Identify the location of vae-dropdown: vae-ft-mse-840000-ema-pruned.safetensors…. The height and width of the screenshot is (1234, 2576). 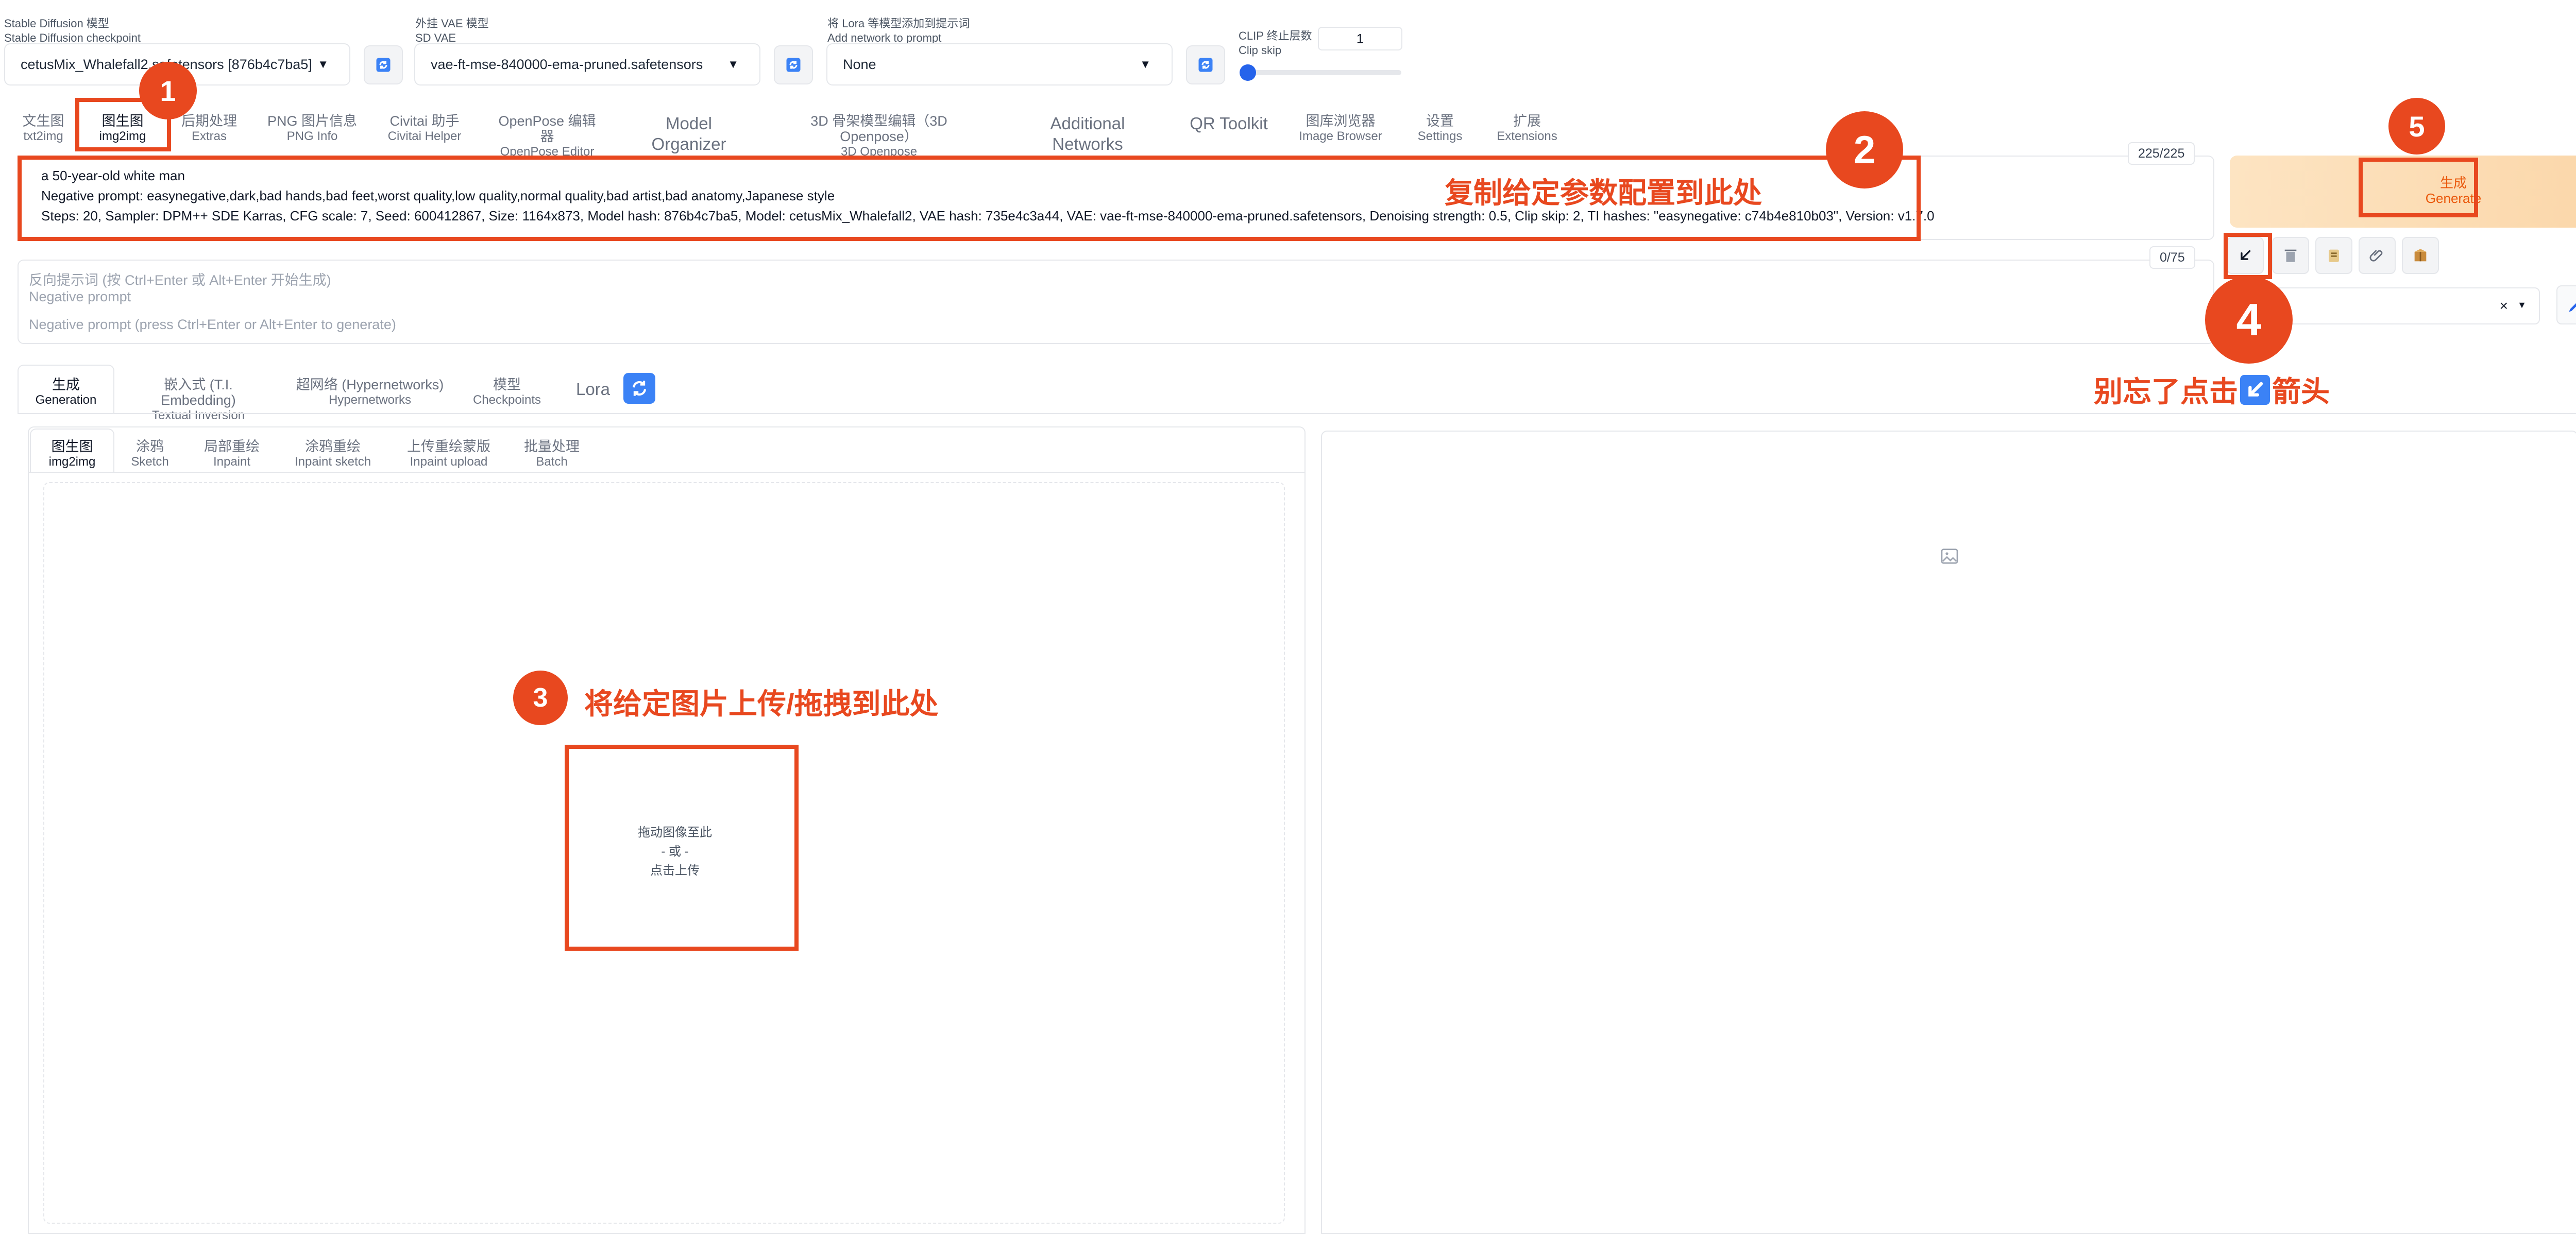
(587, 64).